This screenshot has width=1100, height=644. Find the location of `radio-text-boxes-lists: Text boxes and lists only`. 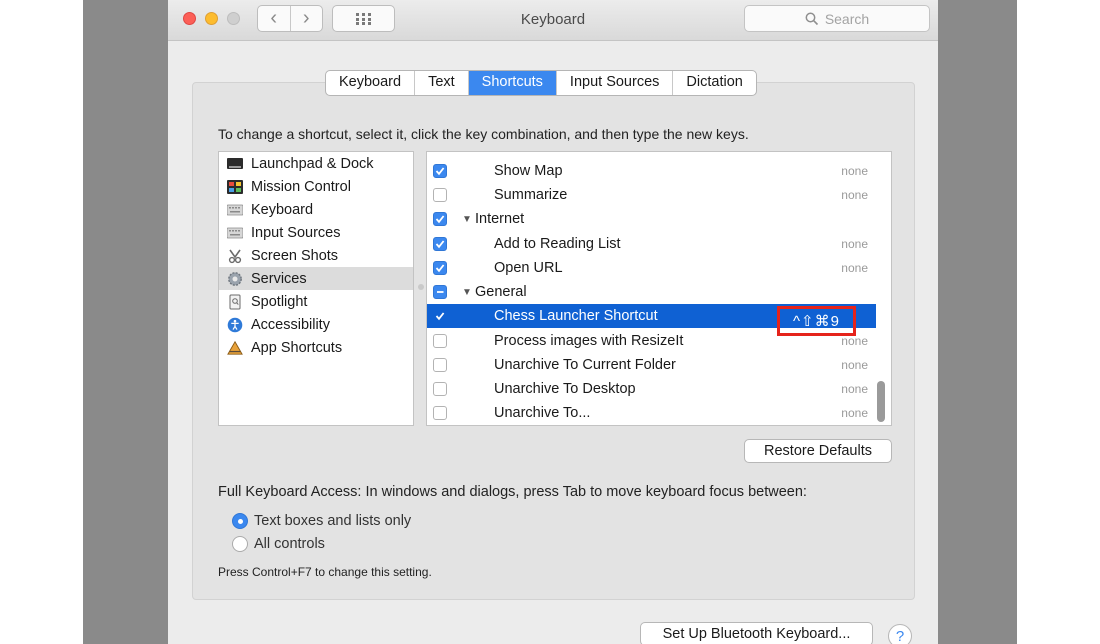

radio-text-boxes-lists: Text boxes and lists only is located at coordinates (321, 521).